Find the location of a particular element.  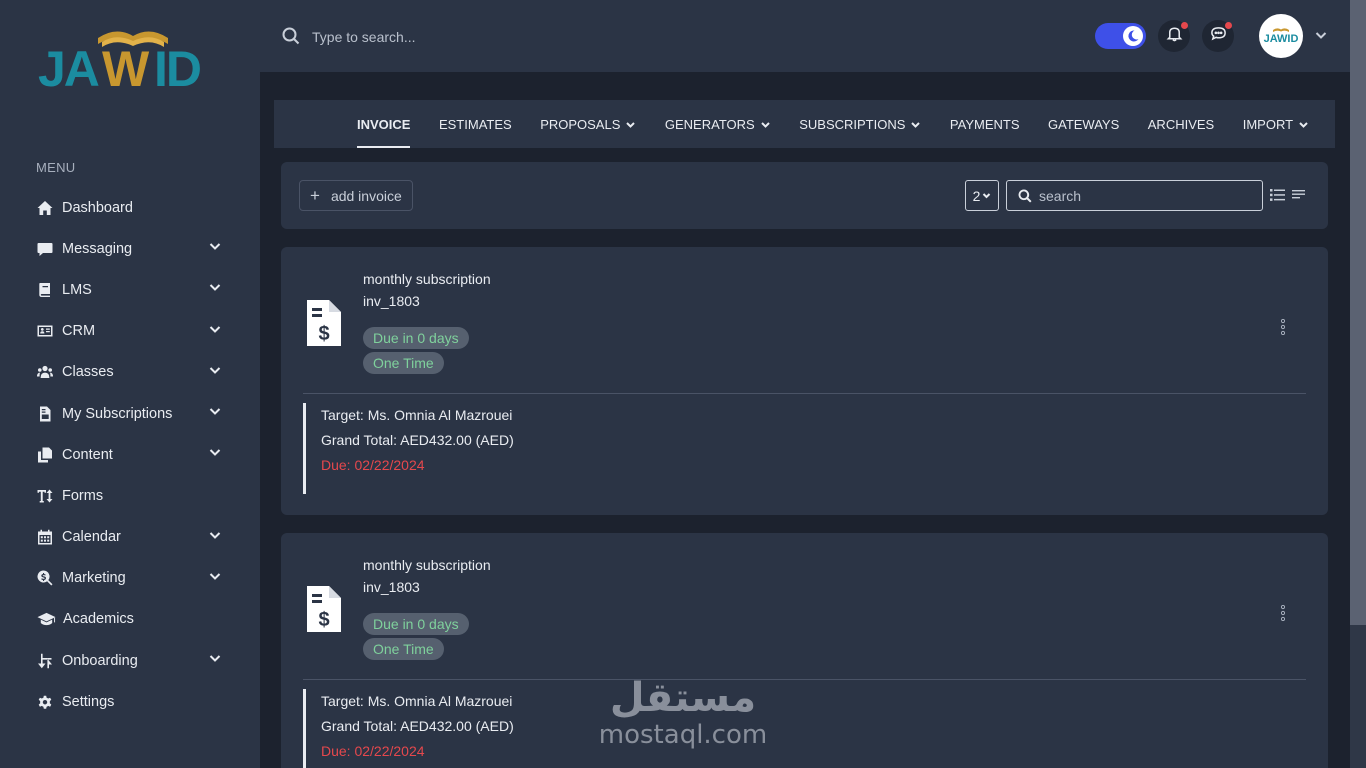

tab-payments: PAYMENTS is located at coordinates (985, 124).